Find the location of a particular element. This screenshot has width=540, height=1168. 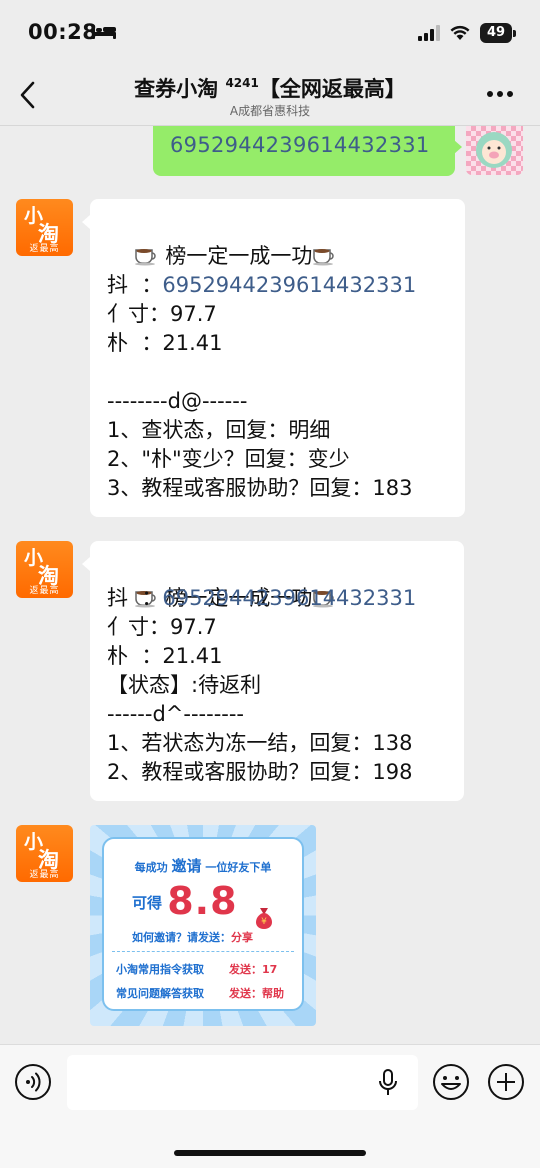

invite-how-line: 如何邀请？请发送：分享 is located at coordinates (192, 937).